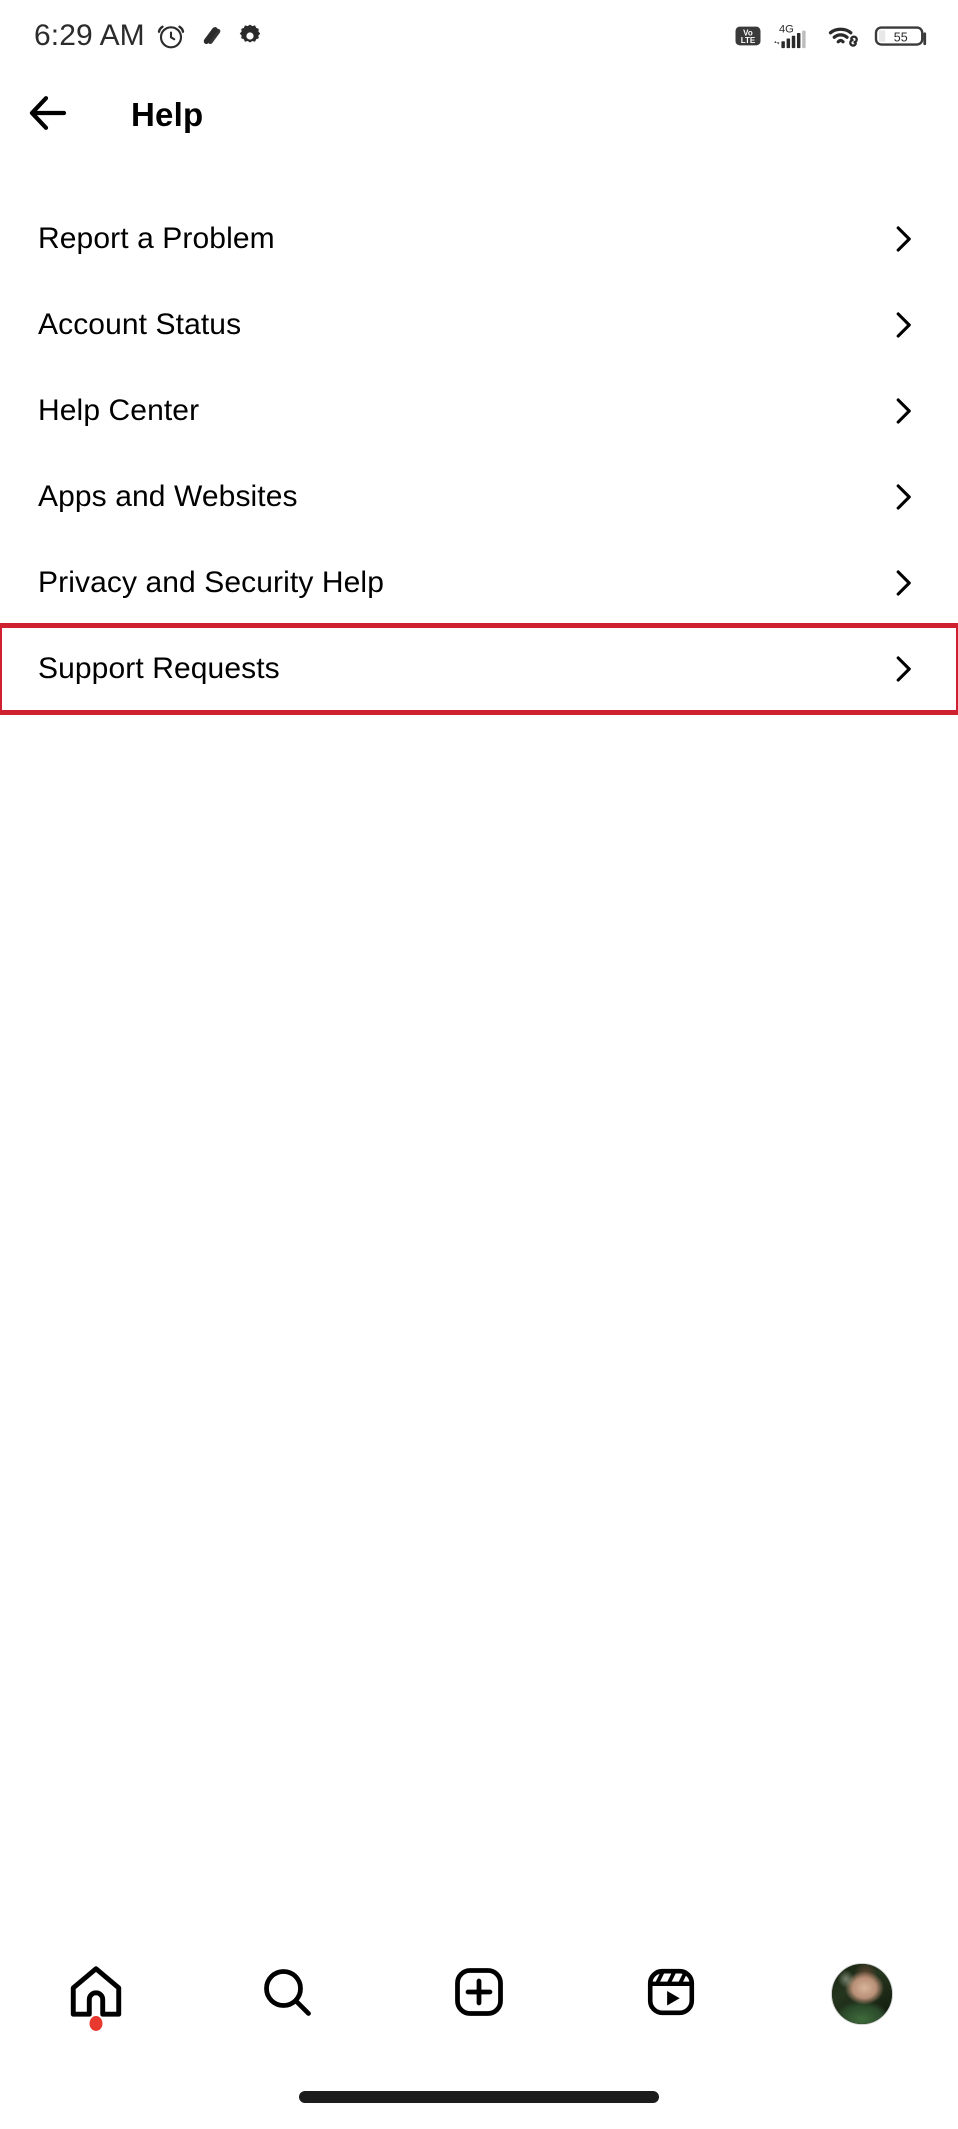  I want to click on gear-icon, so click(250, 36).